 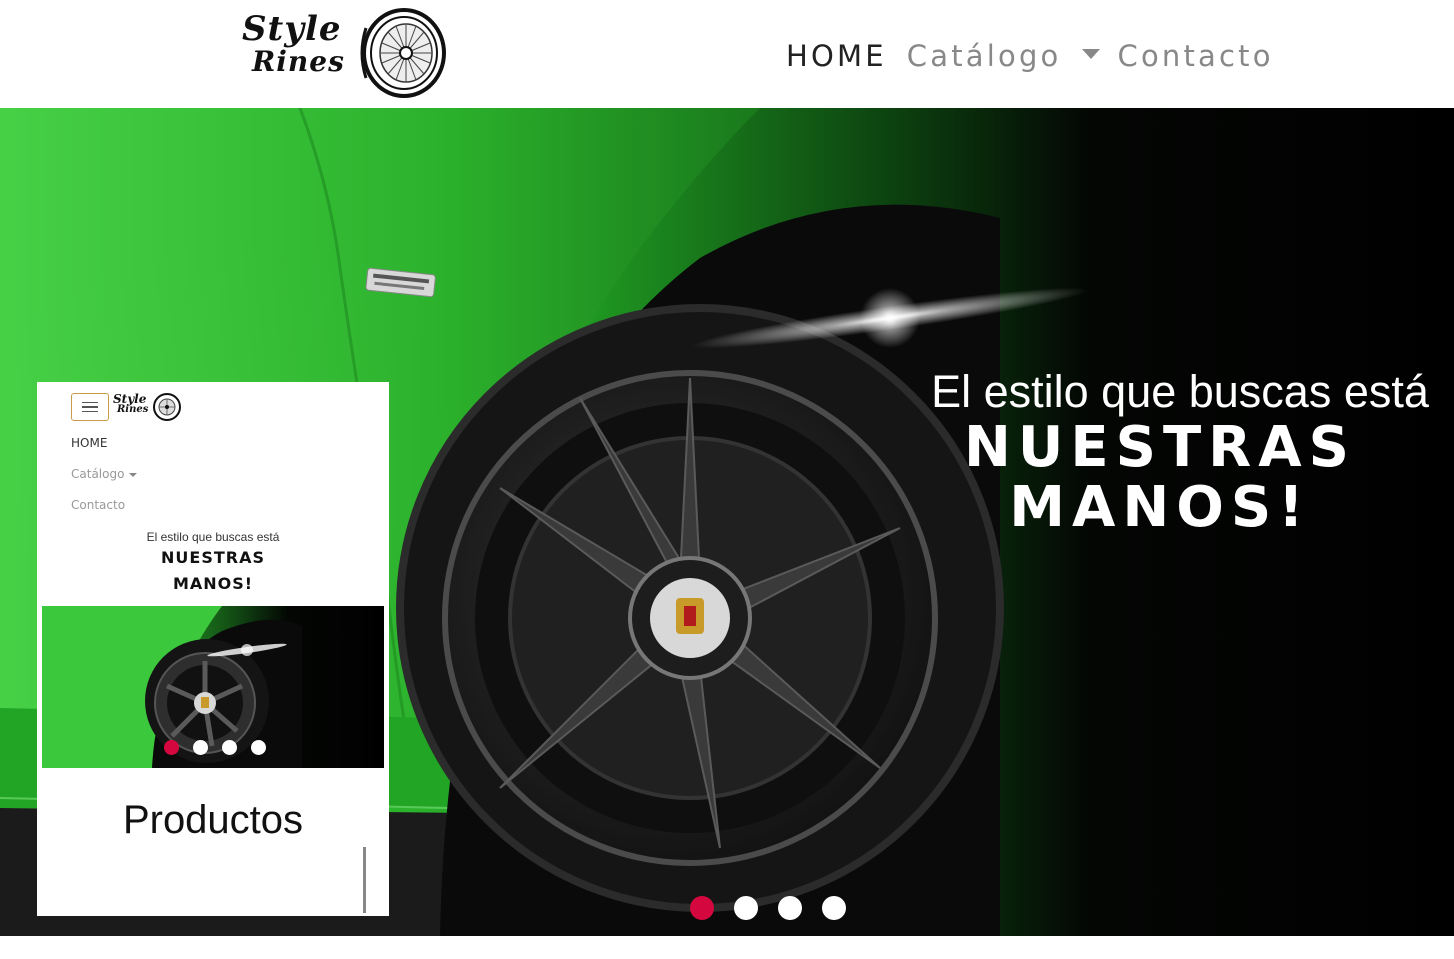 I want to click on nav-contact-link: Contacto, so click(x=1196, y=56).